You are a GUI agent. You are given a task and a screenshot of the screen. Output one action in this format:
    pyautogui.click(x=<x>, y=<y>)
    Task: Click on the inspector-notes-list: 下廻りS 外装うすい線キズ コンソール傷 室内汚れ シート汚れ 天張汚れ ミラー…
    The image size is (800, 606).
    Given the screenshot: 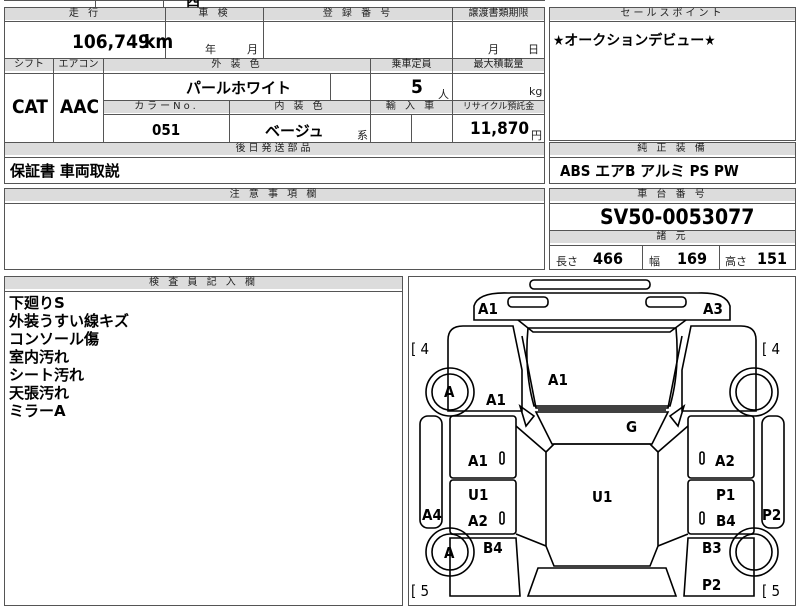 What is the action you would take?
    pyautogui.click(x=69, y=357)
    